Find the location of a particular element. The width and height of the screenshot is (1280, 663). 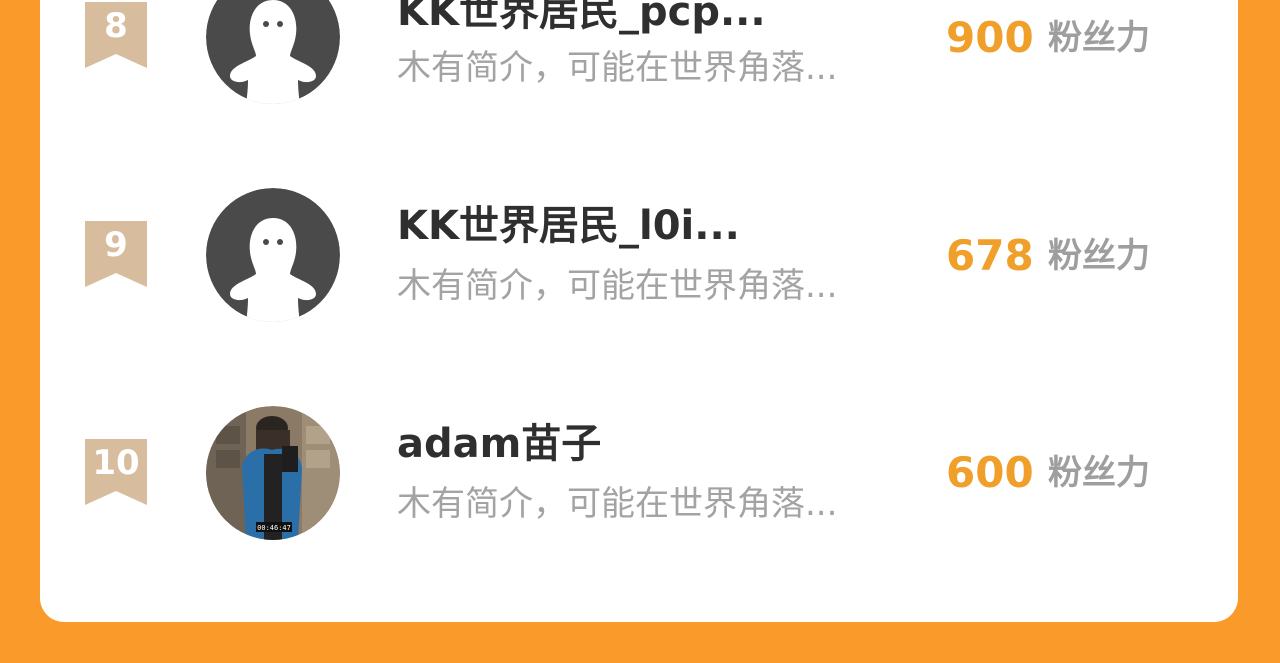

user-photo: 00:46:47 is located at coordinates (273, 473).